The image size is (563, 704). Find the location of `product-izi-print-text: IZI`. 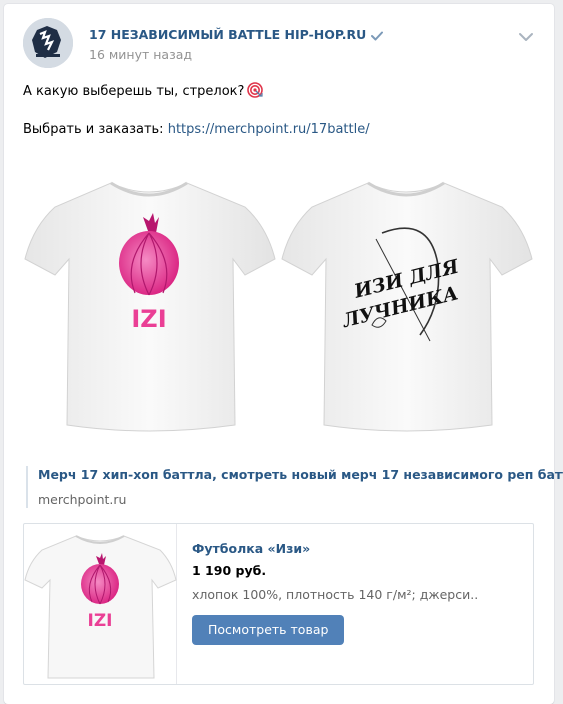

product-izi-print-text: IZI is located at coordinates (100, 621).